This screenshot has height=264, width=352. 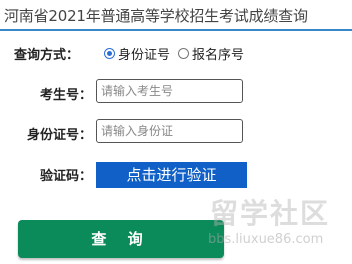 I want to click on title-bar: 河南省2021年普通高等学校招生考试成绩查询, so click(x=176, y=15).